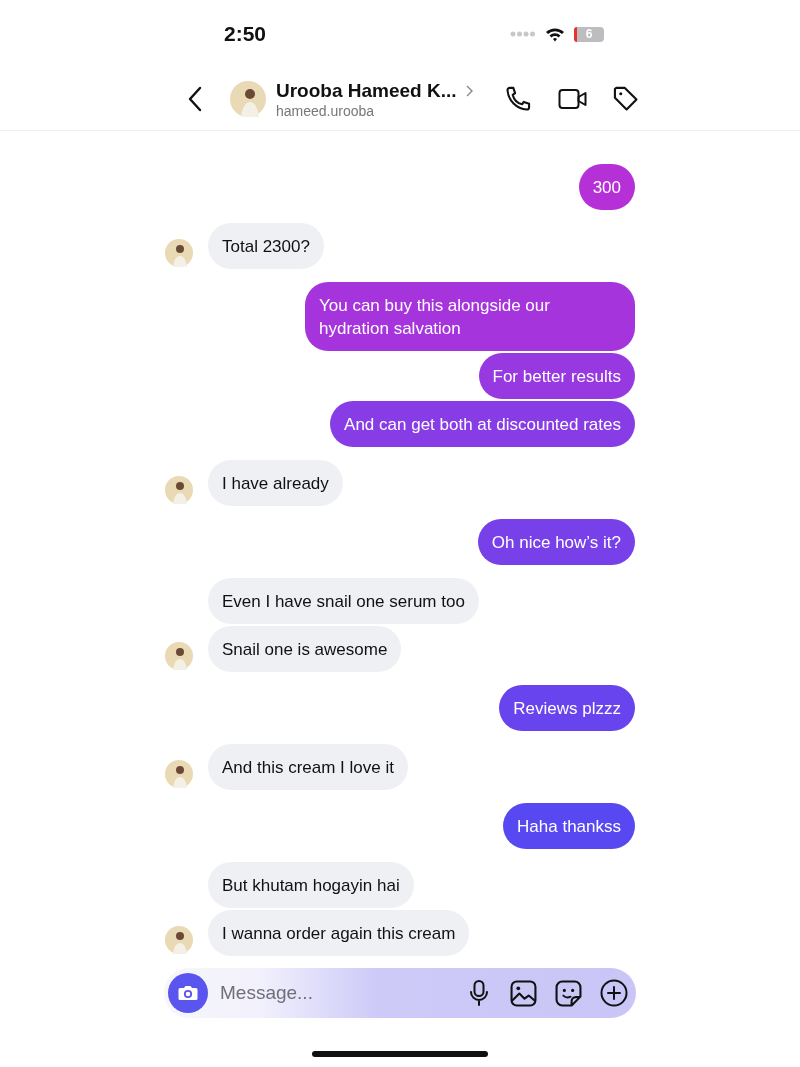 Image resolution: width=800 pixels, height=1067 pixels. What do you see at coordinates (482, 424) in the screenshot?
I see `sent-message: And can get both at discounted rates` at bounding box center [482, 424].